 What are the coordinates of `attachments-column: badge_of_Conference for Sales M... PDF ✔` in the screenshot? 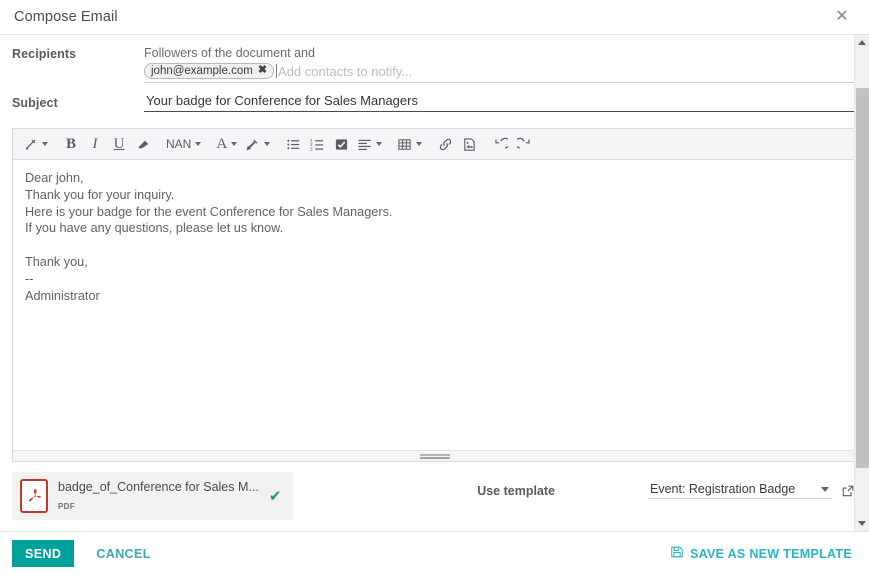 It's located at (153, 496).